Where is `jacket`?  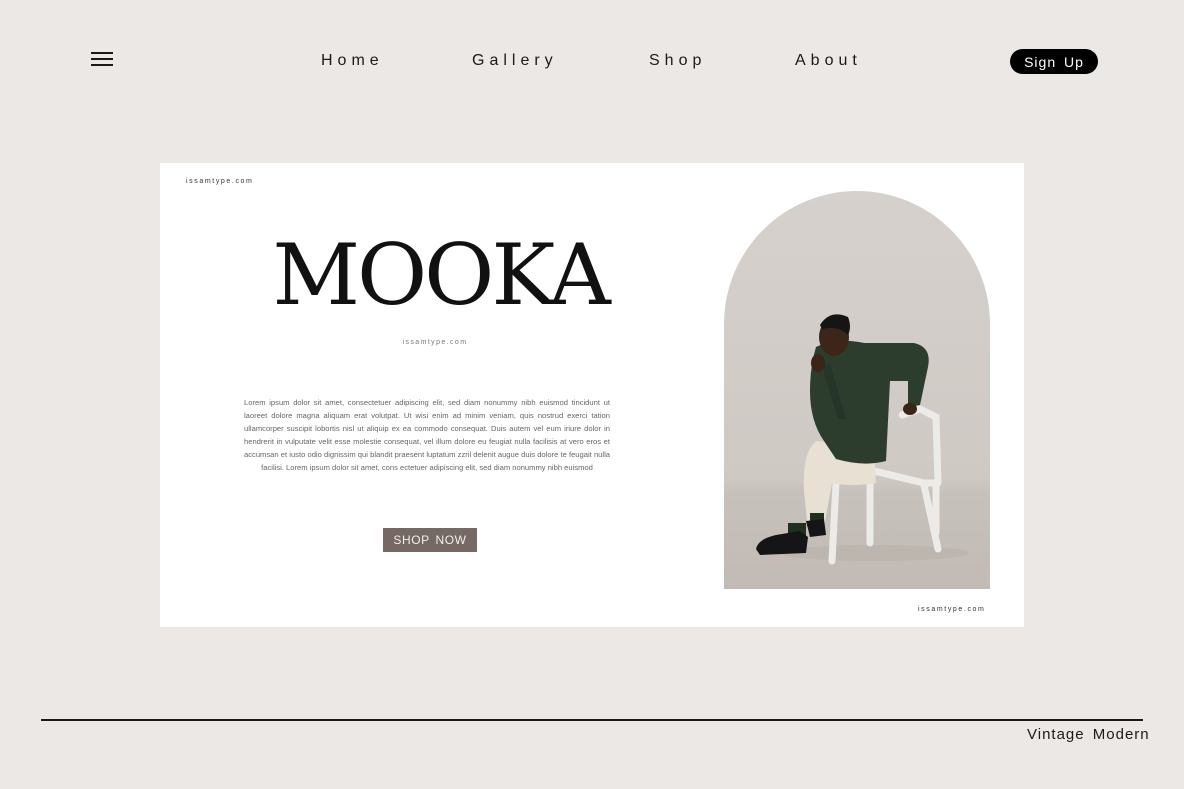 jacket is located at coordinates (869, 402).